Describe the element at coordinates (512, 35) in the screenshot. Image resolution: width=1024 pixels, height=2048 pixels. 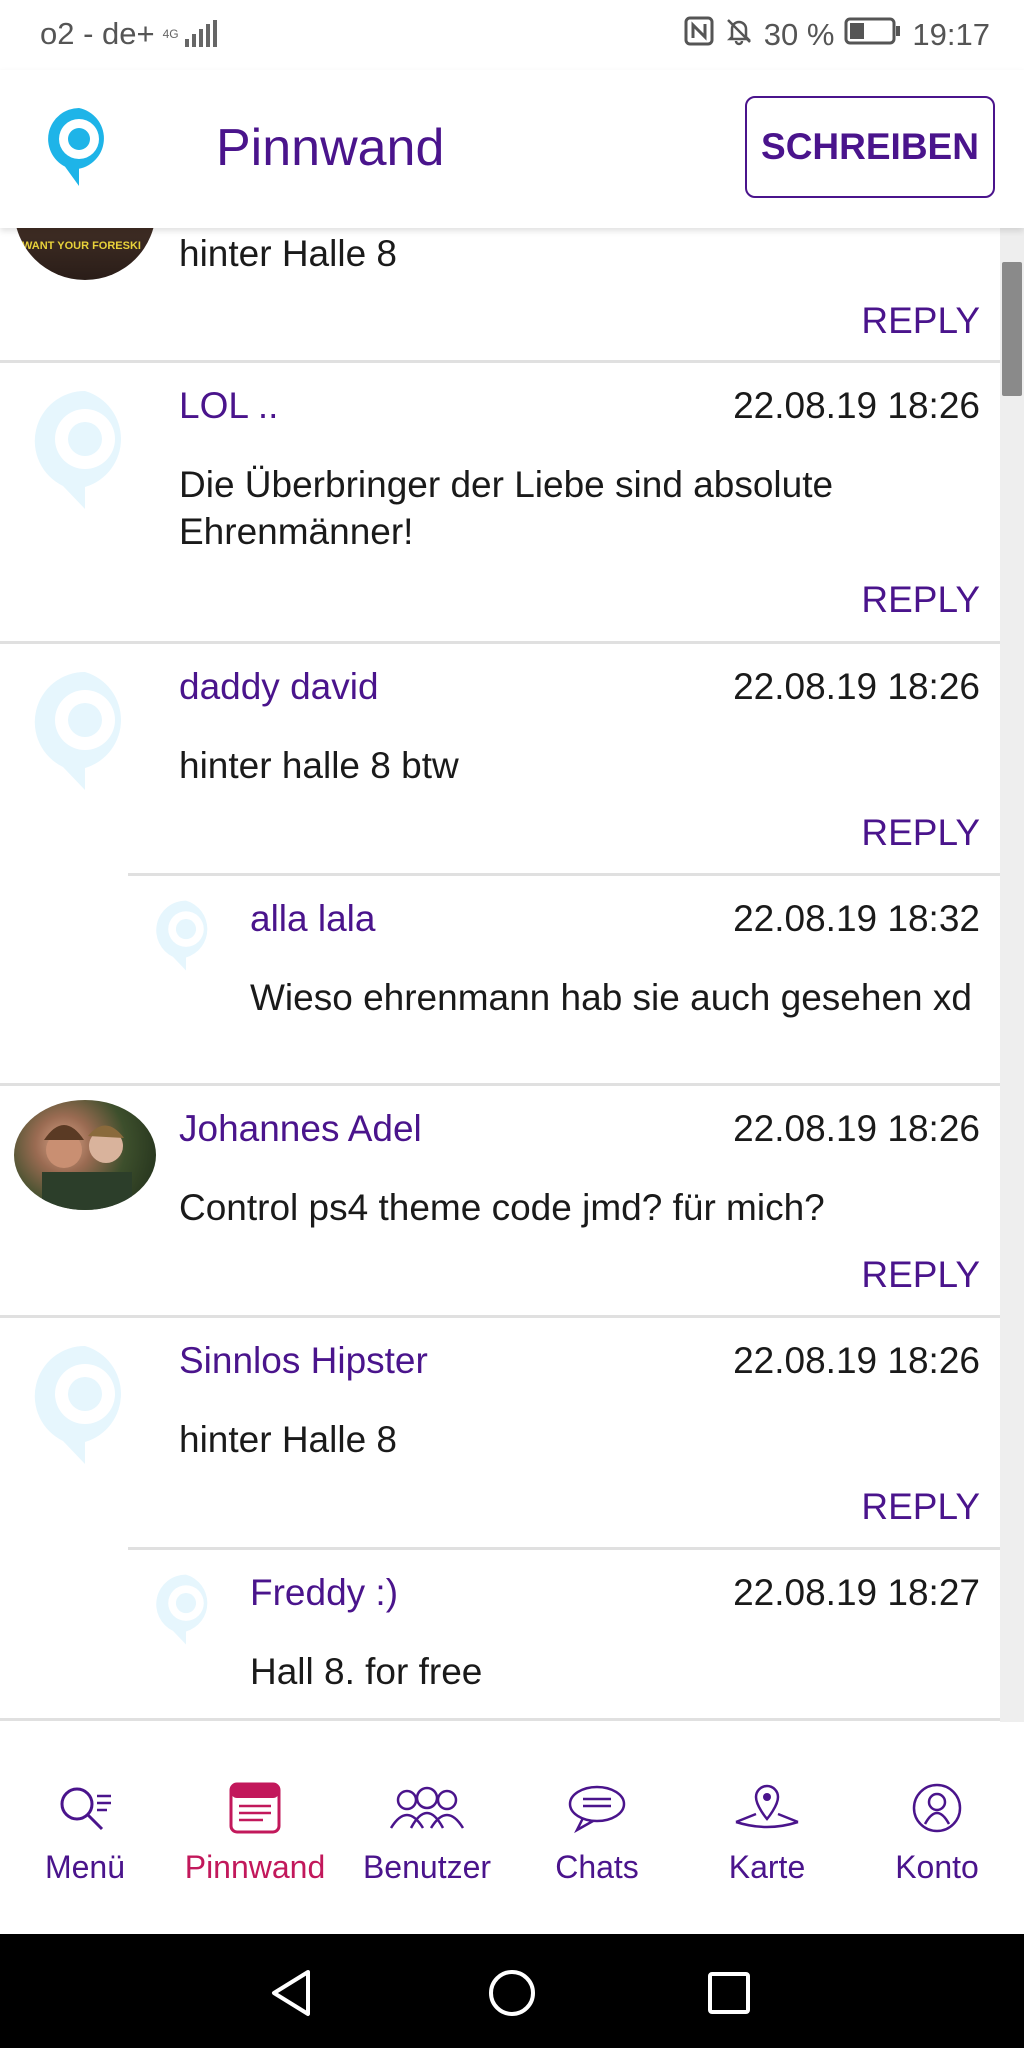
I see `status-bar: o2 - de+ 4G 30 % 19:17` at that location.